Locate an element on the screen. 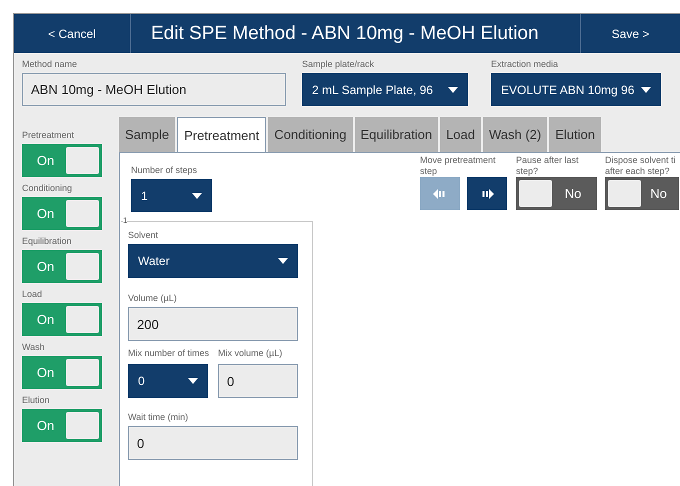  field-label: Extraction media is located at coordinates (525, 64).